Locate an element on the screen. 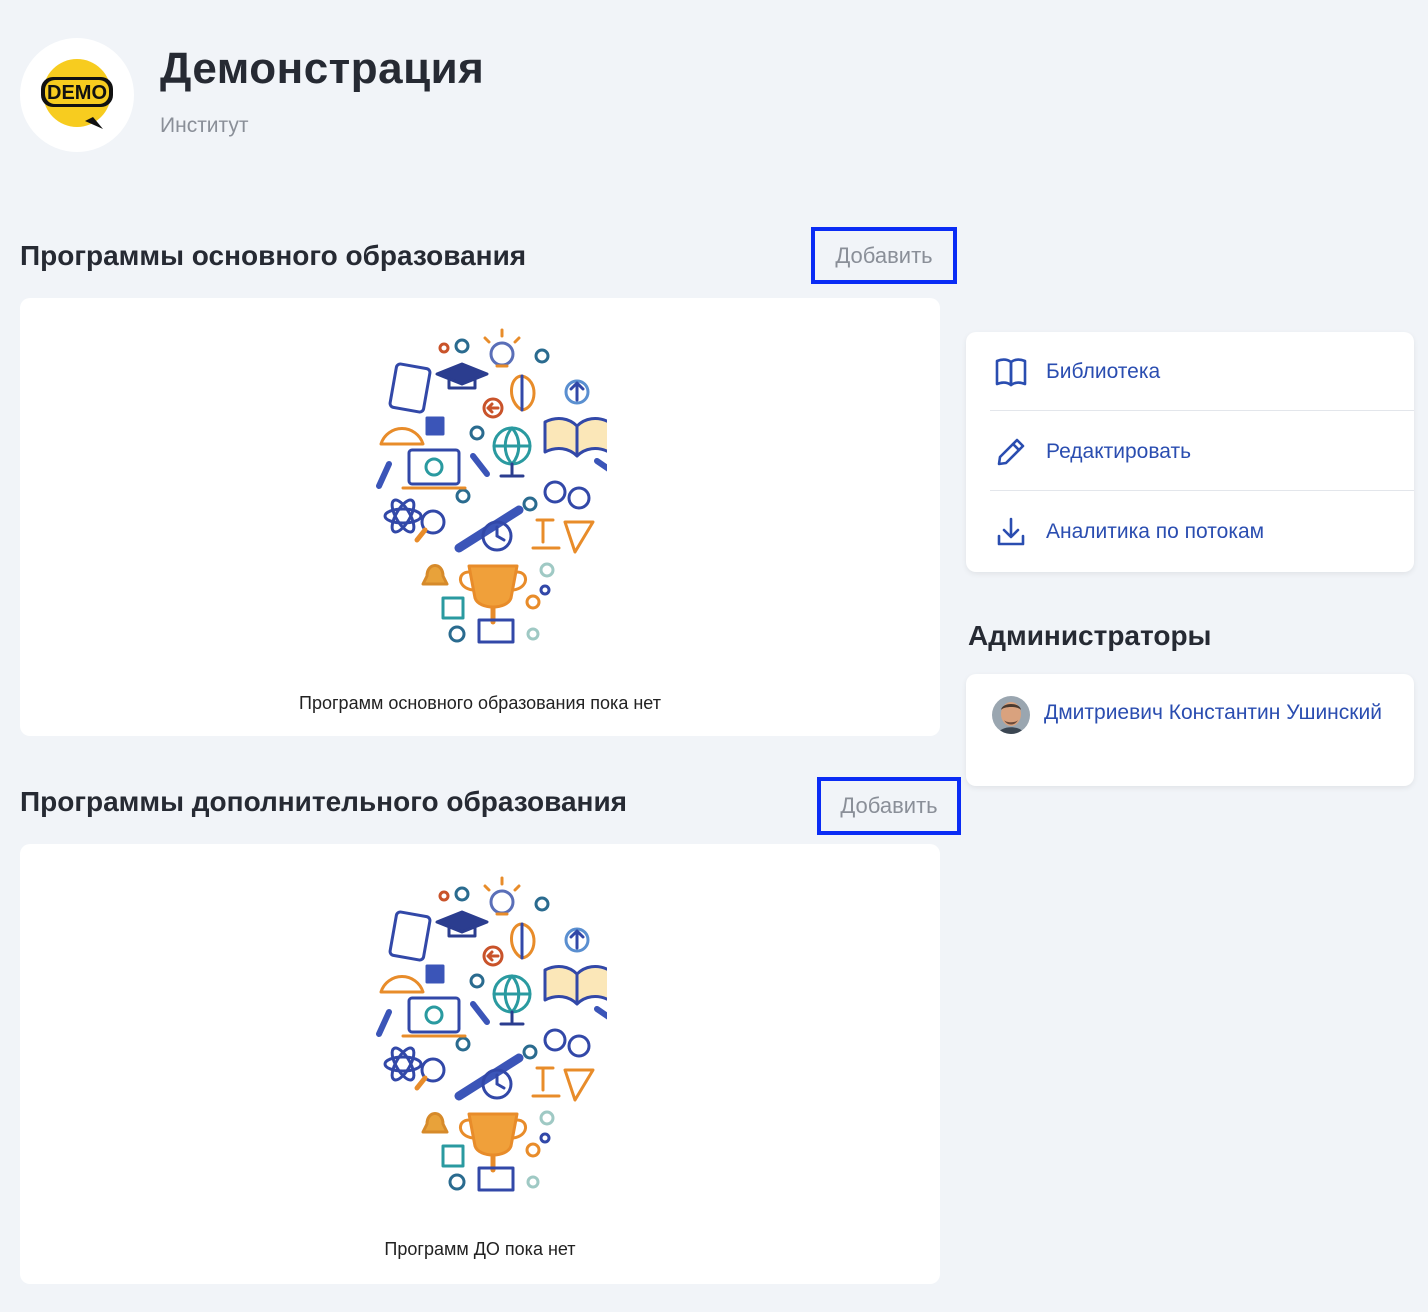  admins-card: Дмитриевич Константин Ушинский is located at coordinates (1190, 730).